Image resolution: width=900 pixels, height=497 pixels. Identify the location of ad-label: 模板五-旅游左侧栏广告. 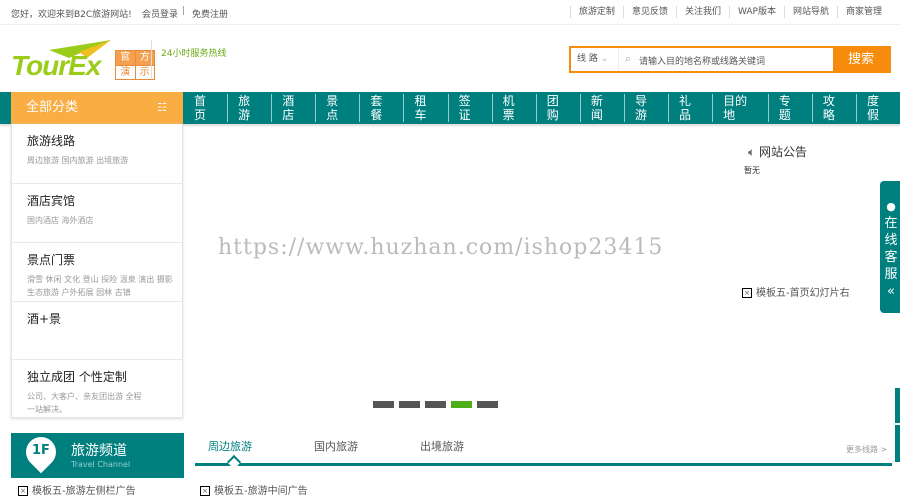
(84, 491).